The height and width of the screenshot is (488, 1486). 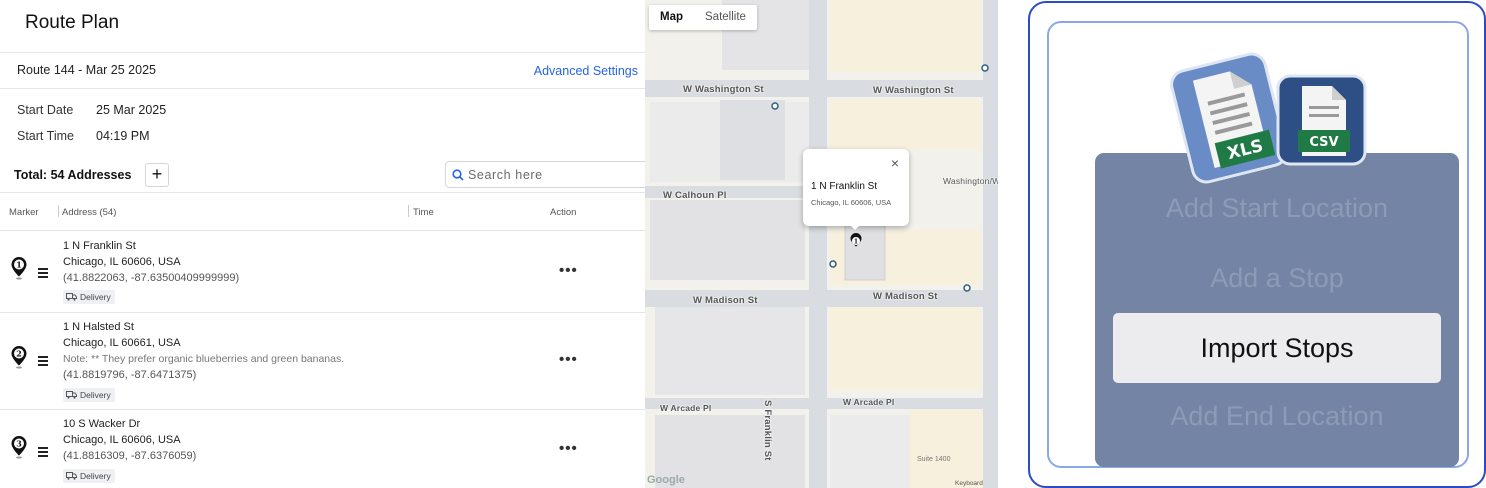 I want to click on coordinates: (41.8816309, -87.6376059), so click(x=130, y=456).